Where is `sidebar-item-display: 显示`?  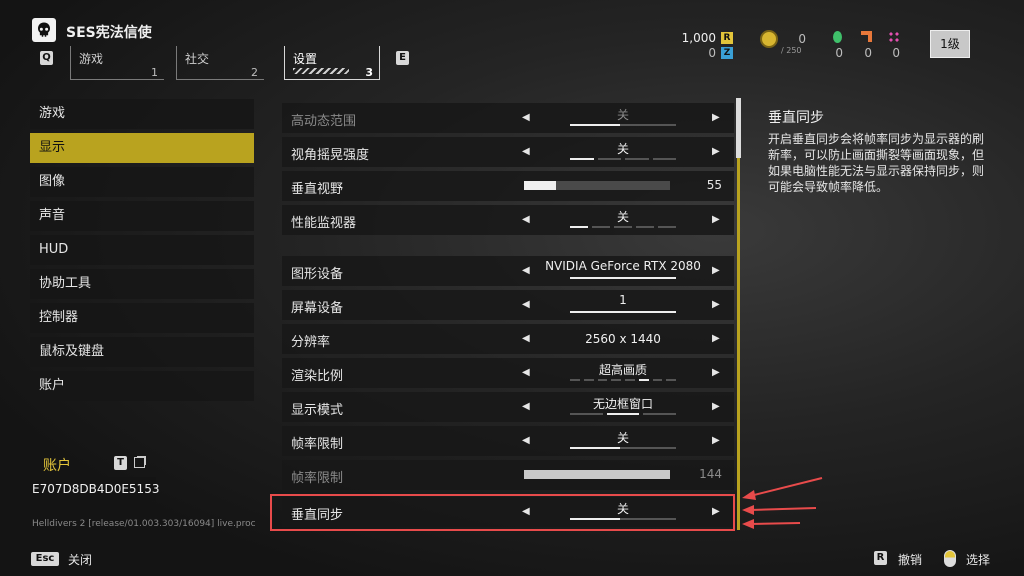
sidebar-item-display: 显示 is located at coordinates (142, 148).